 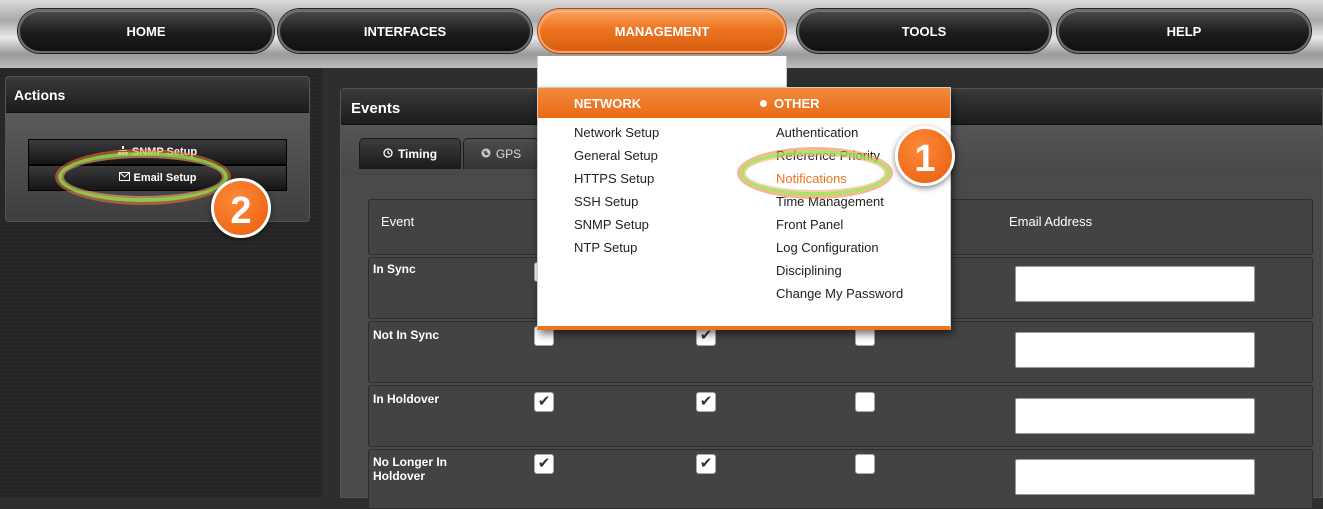 I want to click on bullet-icon, so click(x=763, y=103).